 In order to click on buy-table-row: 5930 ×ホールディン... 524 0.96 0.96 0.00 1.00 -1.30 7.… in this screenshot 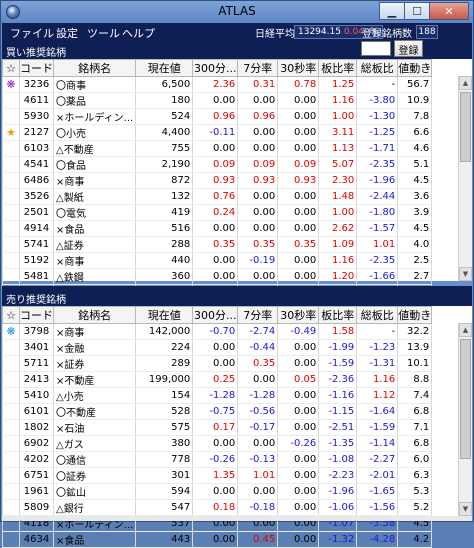, I will do `click(217, 116)`.